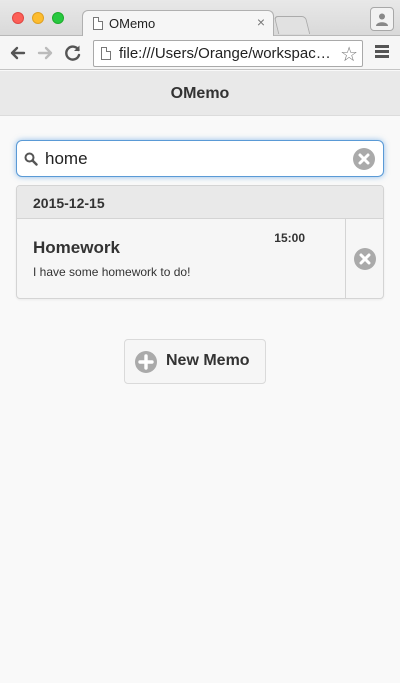 The height and width of the screenshot is (683, 400). I want to click on new-memo-button: New Memo, so click(195, 361).